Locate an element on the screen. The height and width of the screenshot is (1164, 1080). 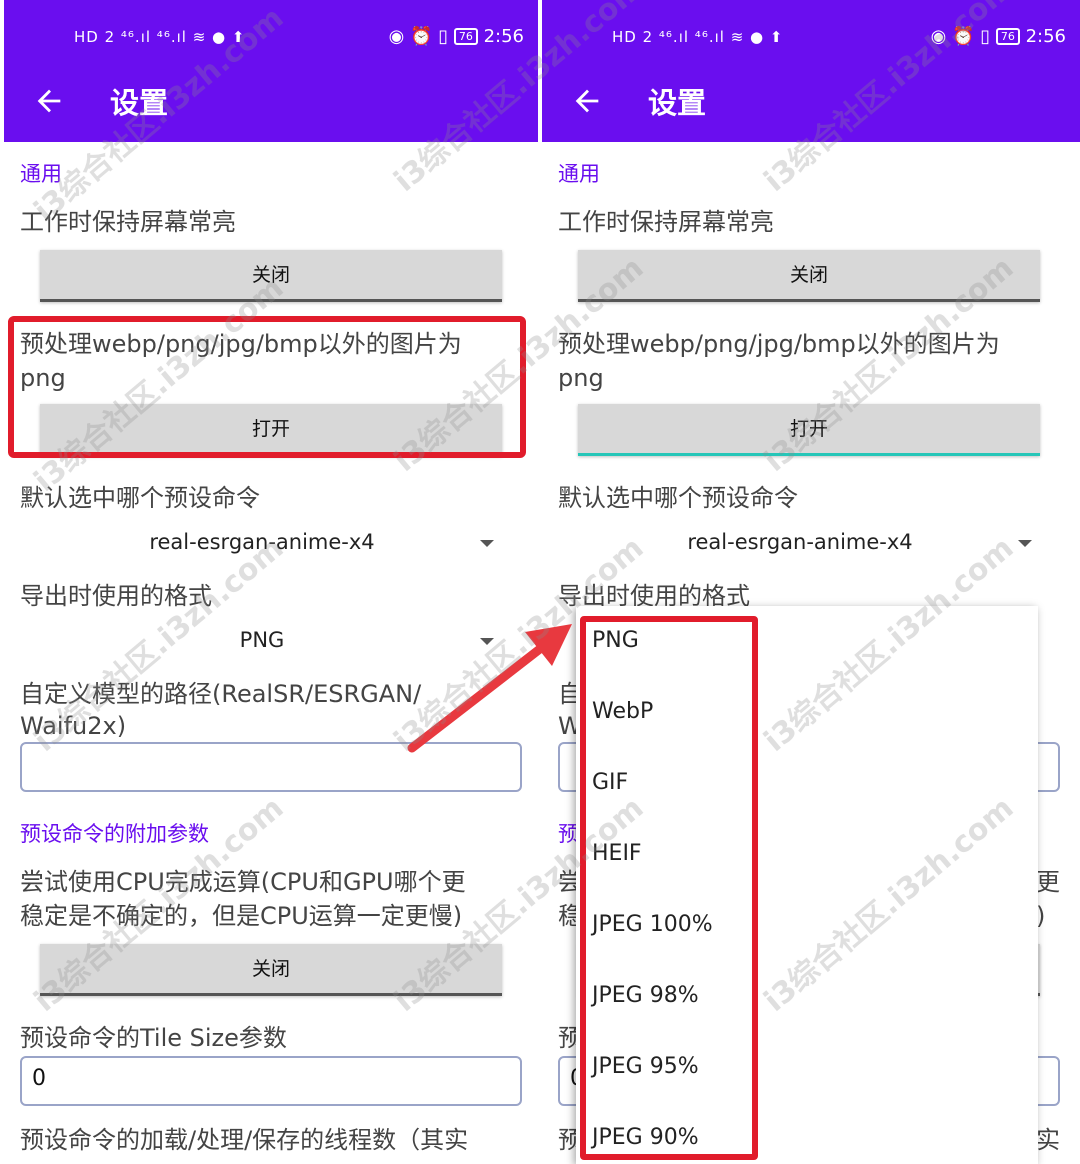
cpu-label-line2: 稳定是不确定的，但是CPU运算一定更慢) is located at coordinates (241, 916).